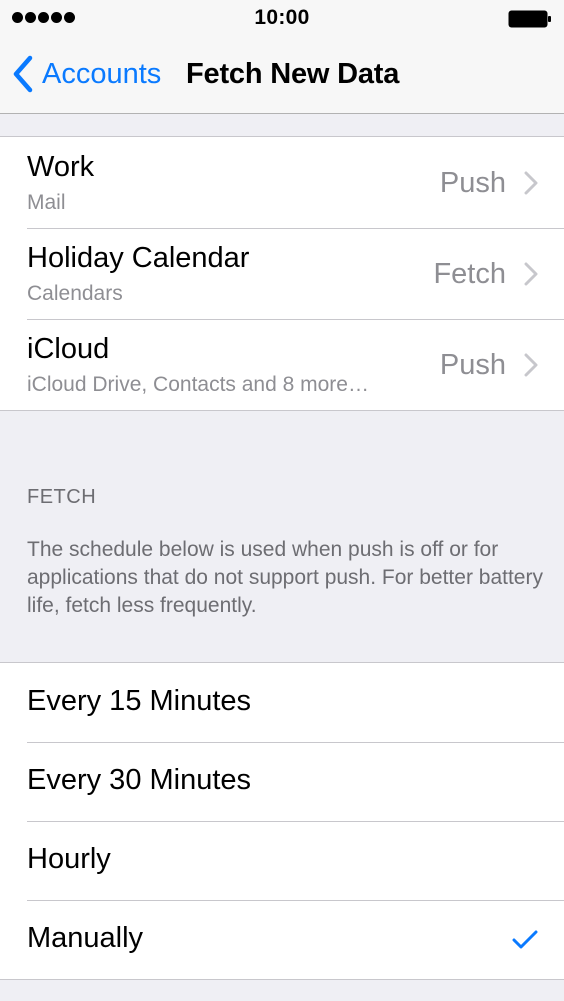 This screenshot has width=564, height=1001. What do you see at coordinates (138, 258) in the screenshot?
I see `account-name: Holiday Calendar` at bounding box center [138, 258].